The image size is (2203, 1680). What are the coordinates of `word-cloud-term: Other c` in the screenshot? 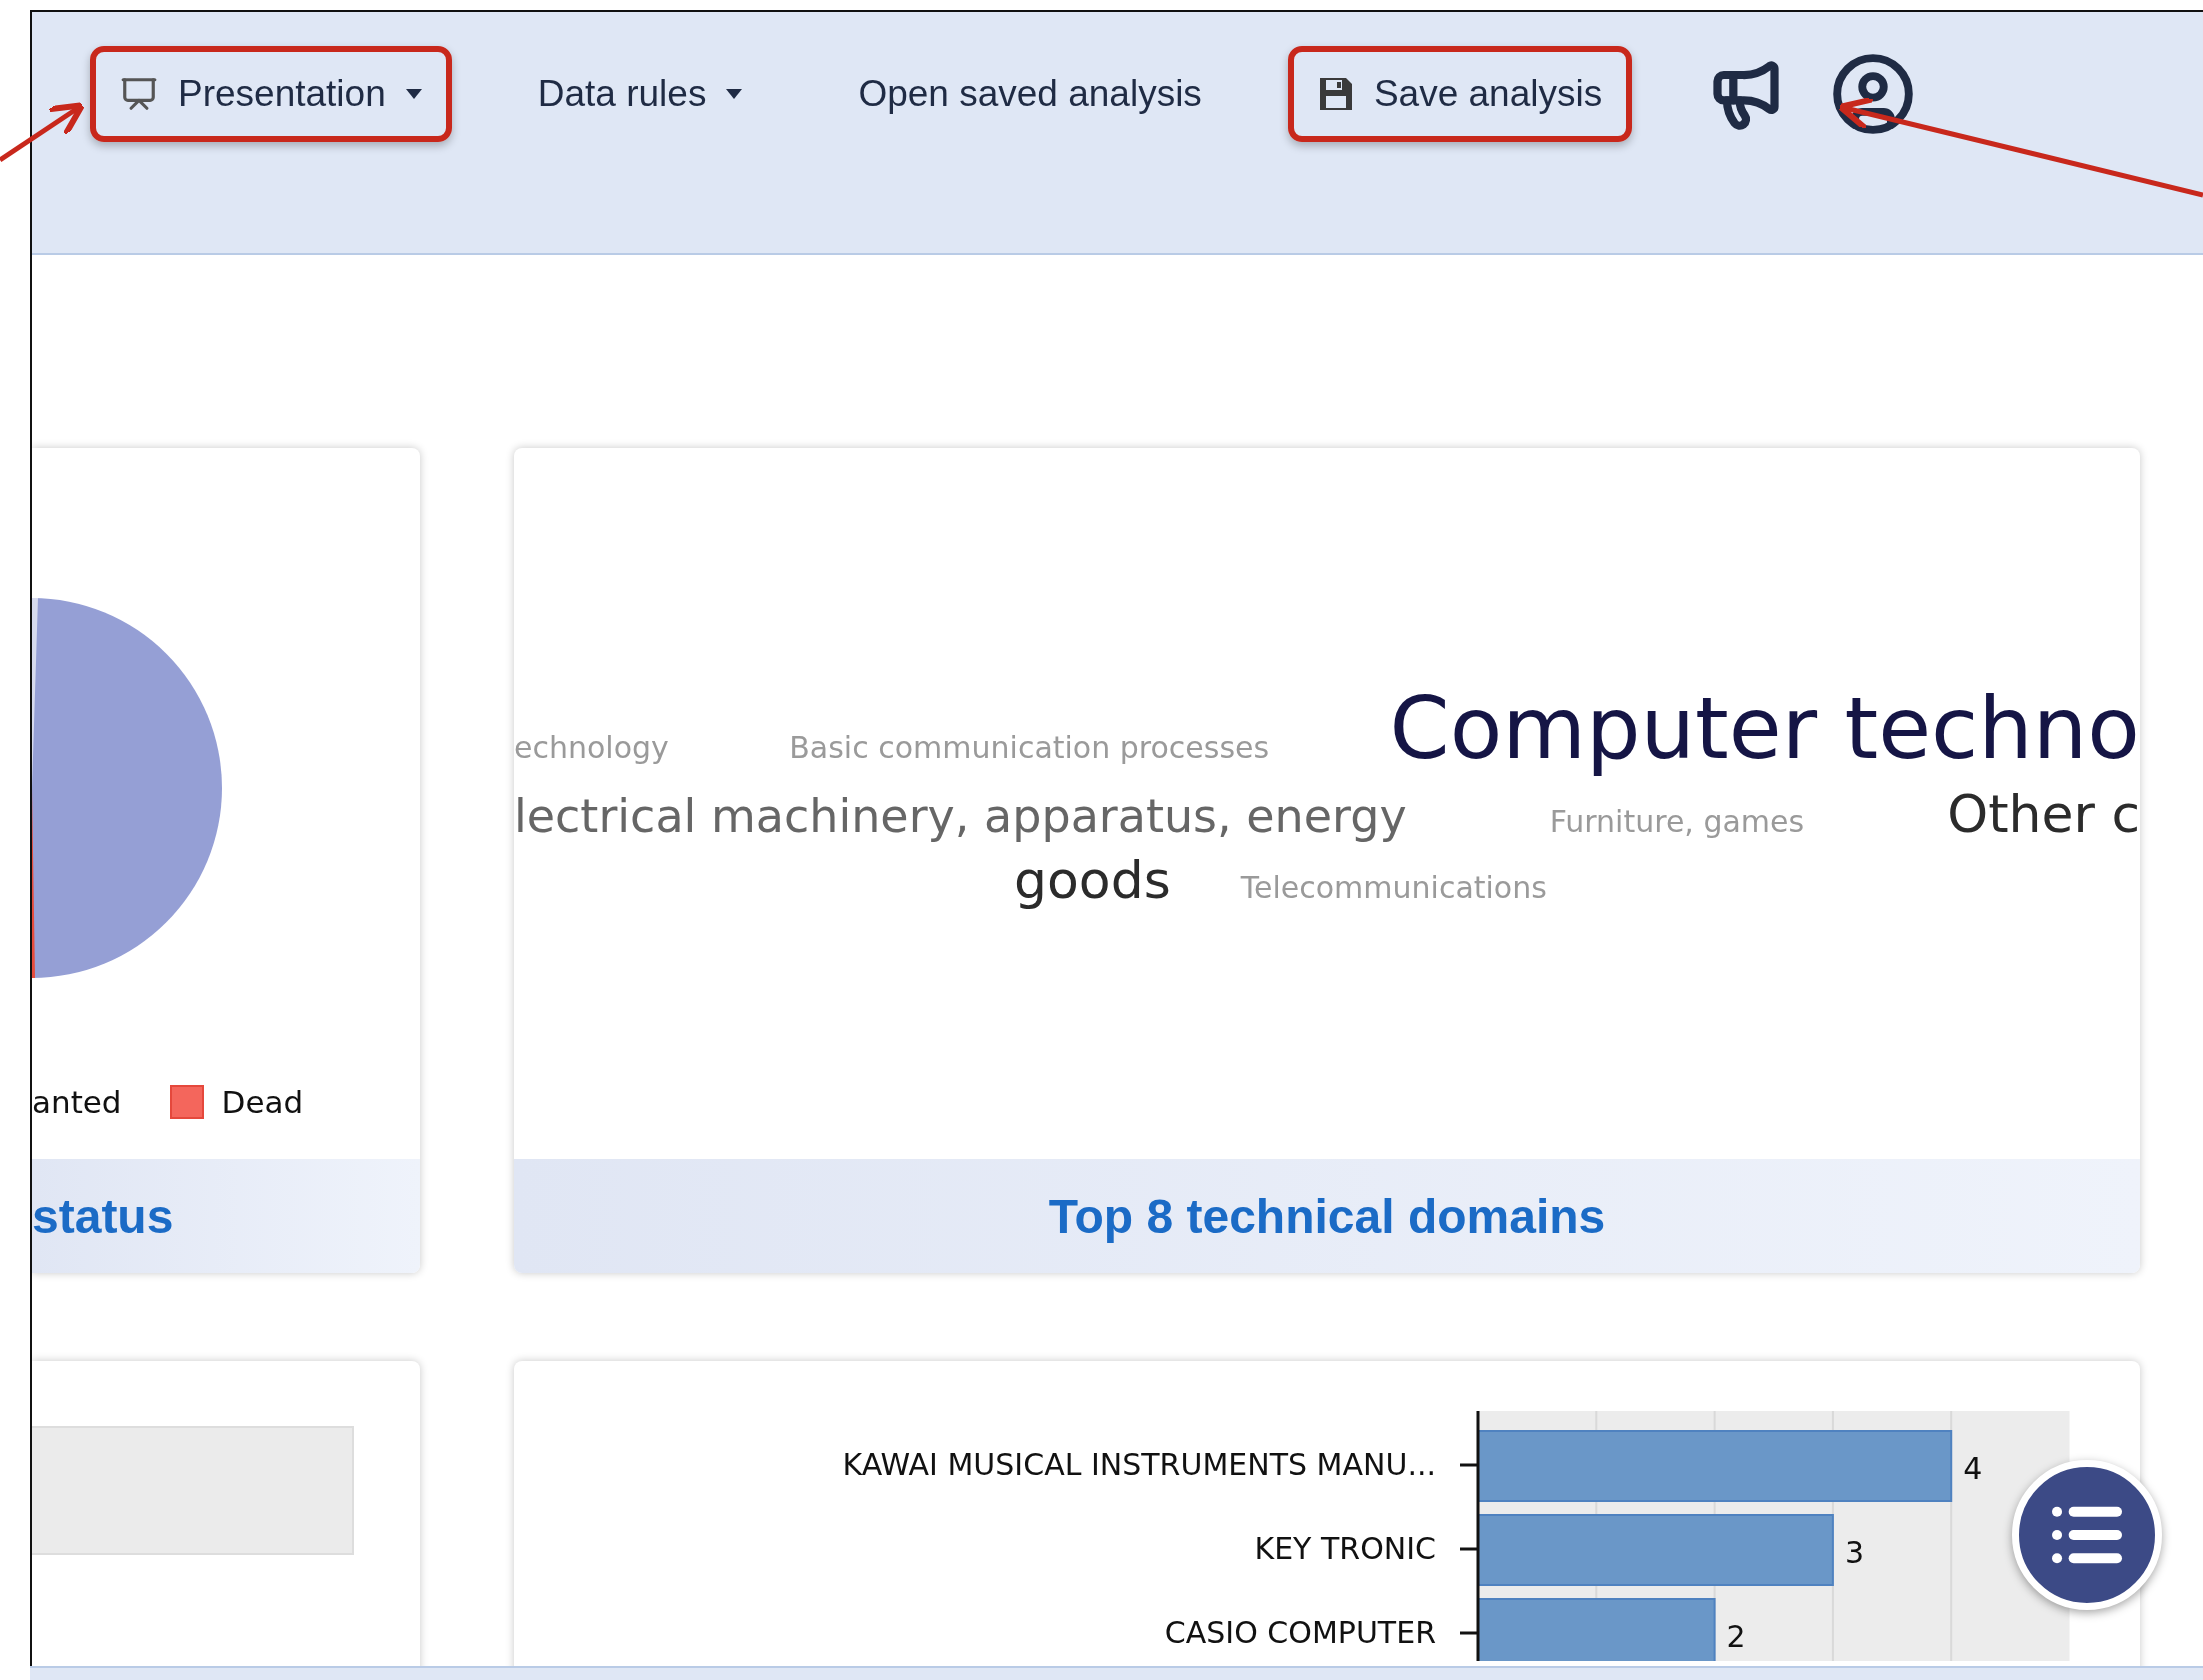 It's located at (2043, 813).